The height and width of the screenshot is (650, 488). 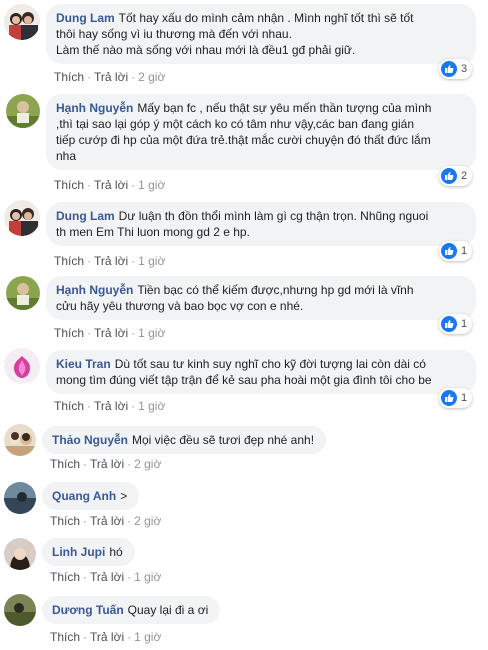 I want to click on commenter-name: Dương Tuấn, so click(x=88, y=610).